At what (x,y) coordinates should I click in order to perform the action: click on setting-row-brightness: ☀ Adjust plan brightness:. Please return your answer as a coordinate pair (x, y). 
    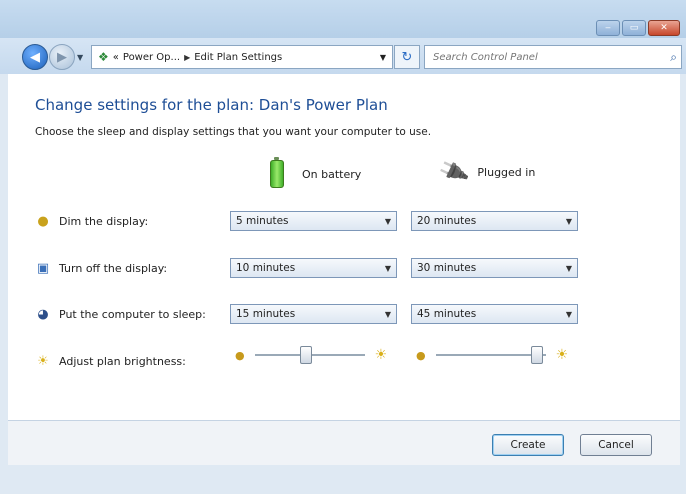
    Looking at the image, I should click on (110, 361).